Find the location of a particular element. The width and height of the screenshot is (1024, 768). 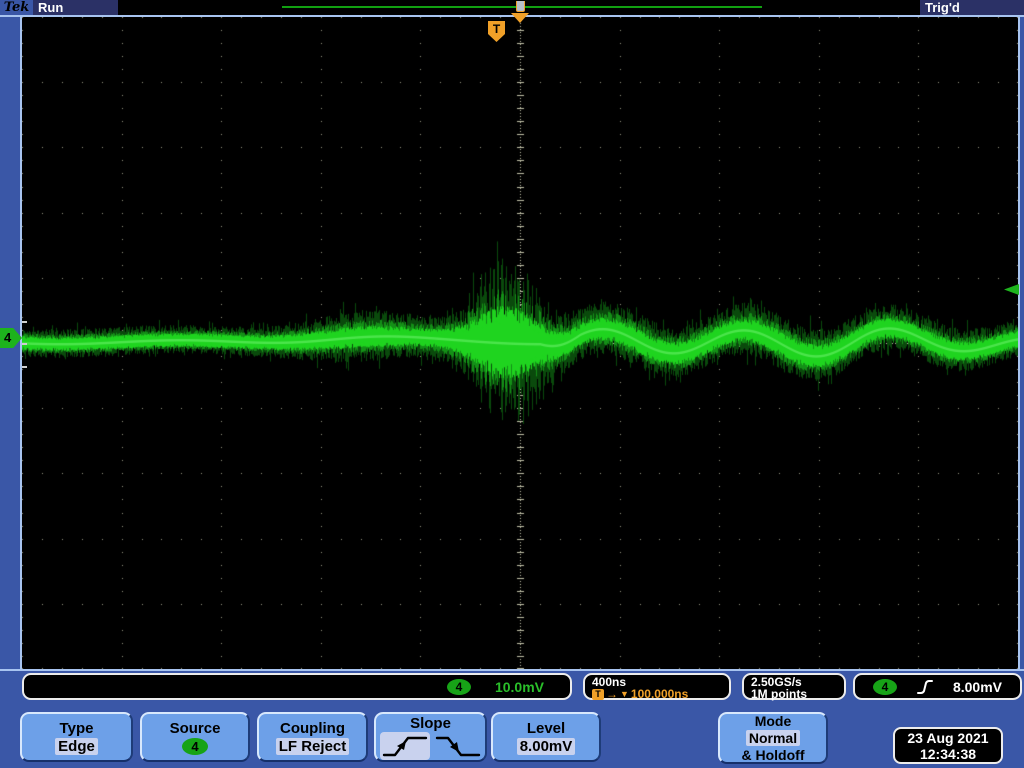

source-channel-badge: 4 is located at coordinates (195, 746).